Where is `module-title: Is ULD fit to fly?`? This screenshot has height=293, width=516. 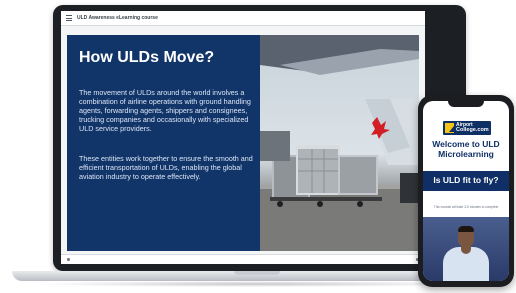
module-title: Is ULD fit to fly? is located at coordinates (466, 180).